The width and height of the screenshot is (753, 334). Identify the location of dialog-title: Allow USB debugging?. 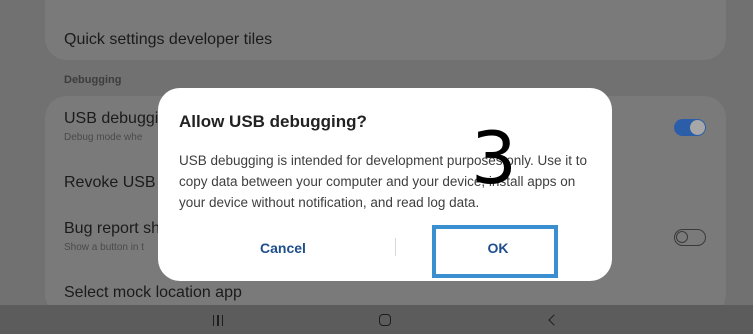
(273, 121).